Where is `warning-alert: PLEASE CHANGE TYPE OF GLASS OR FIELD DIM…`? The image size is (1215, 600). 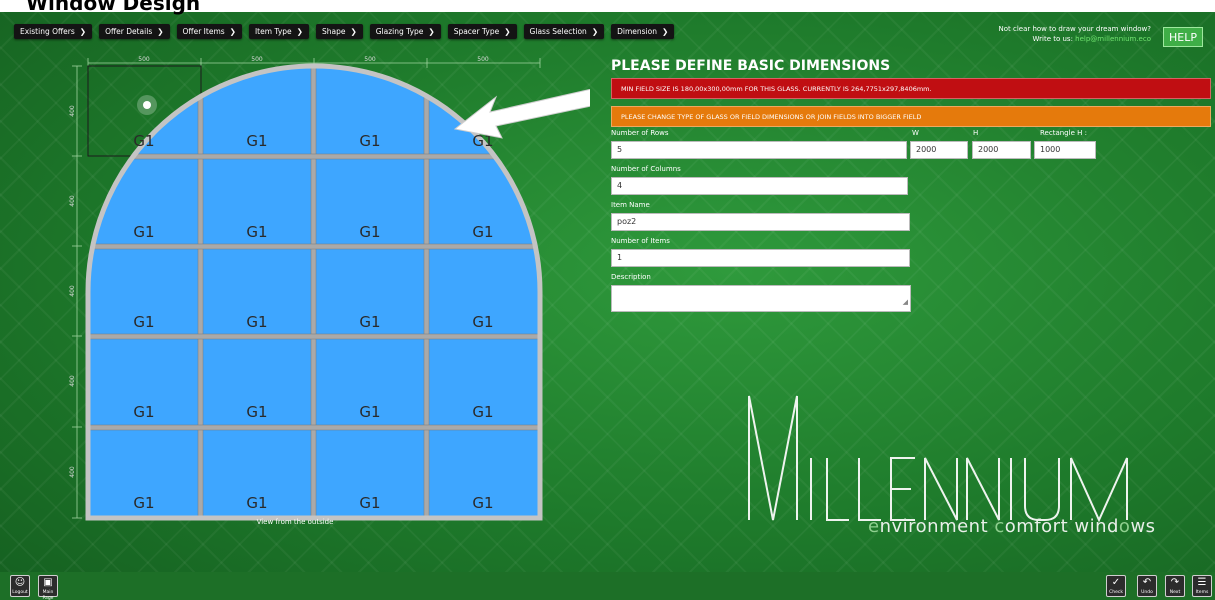
warning-alert: PLEASE CHANGE TYPE OF GLASS OR FIELD DIM… is located at coordinates (911, 116).